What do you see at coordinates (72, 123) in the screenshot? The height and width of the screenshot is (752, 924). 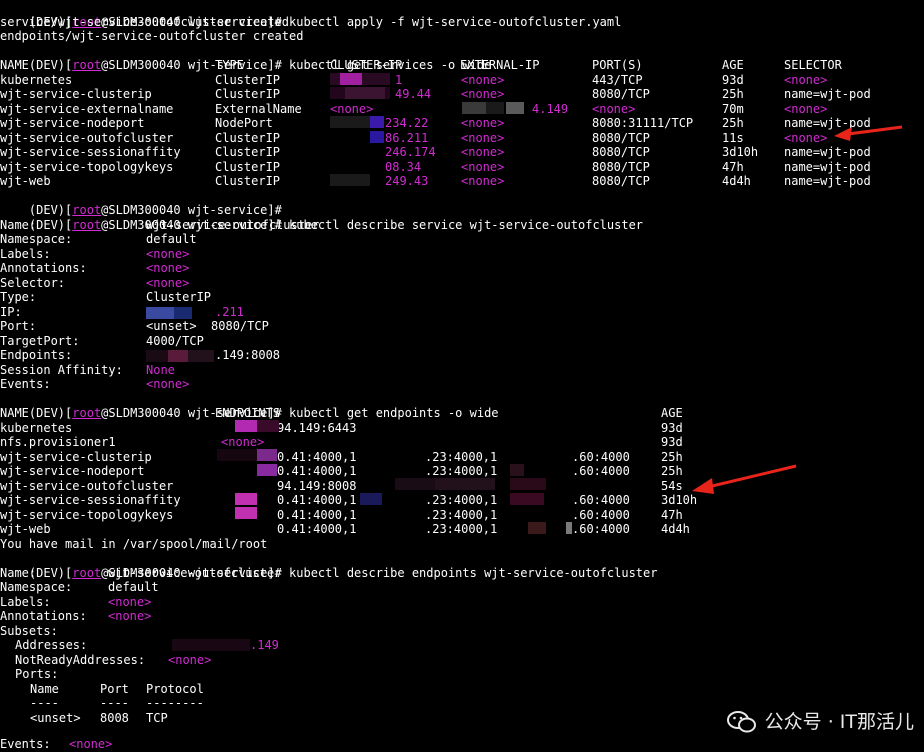 I see `table-cell: wjt-service-nodeport` at bounding box center [72, 123].